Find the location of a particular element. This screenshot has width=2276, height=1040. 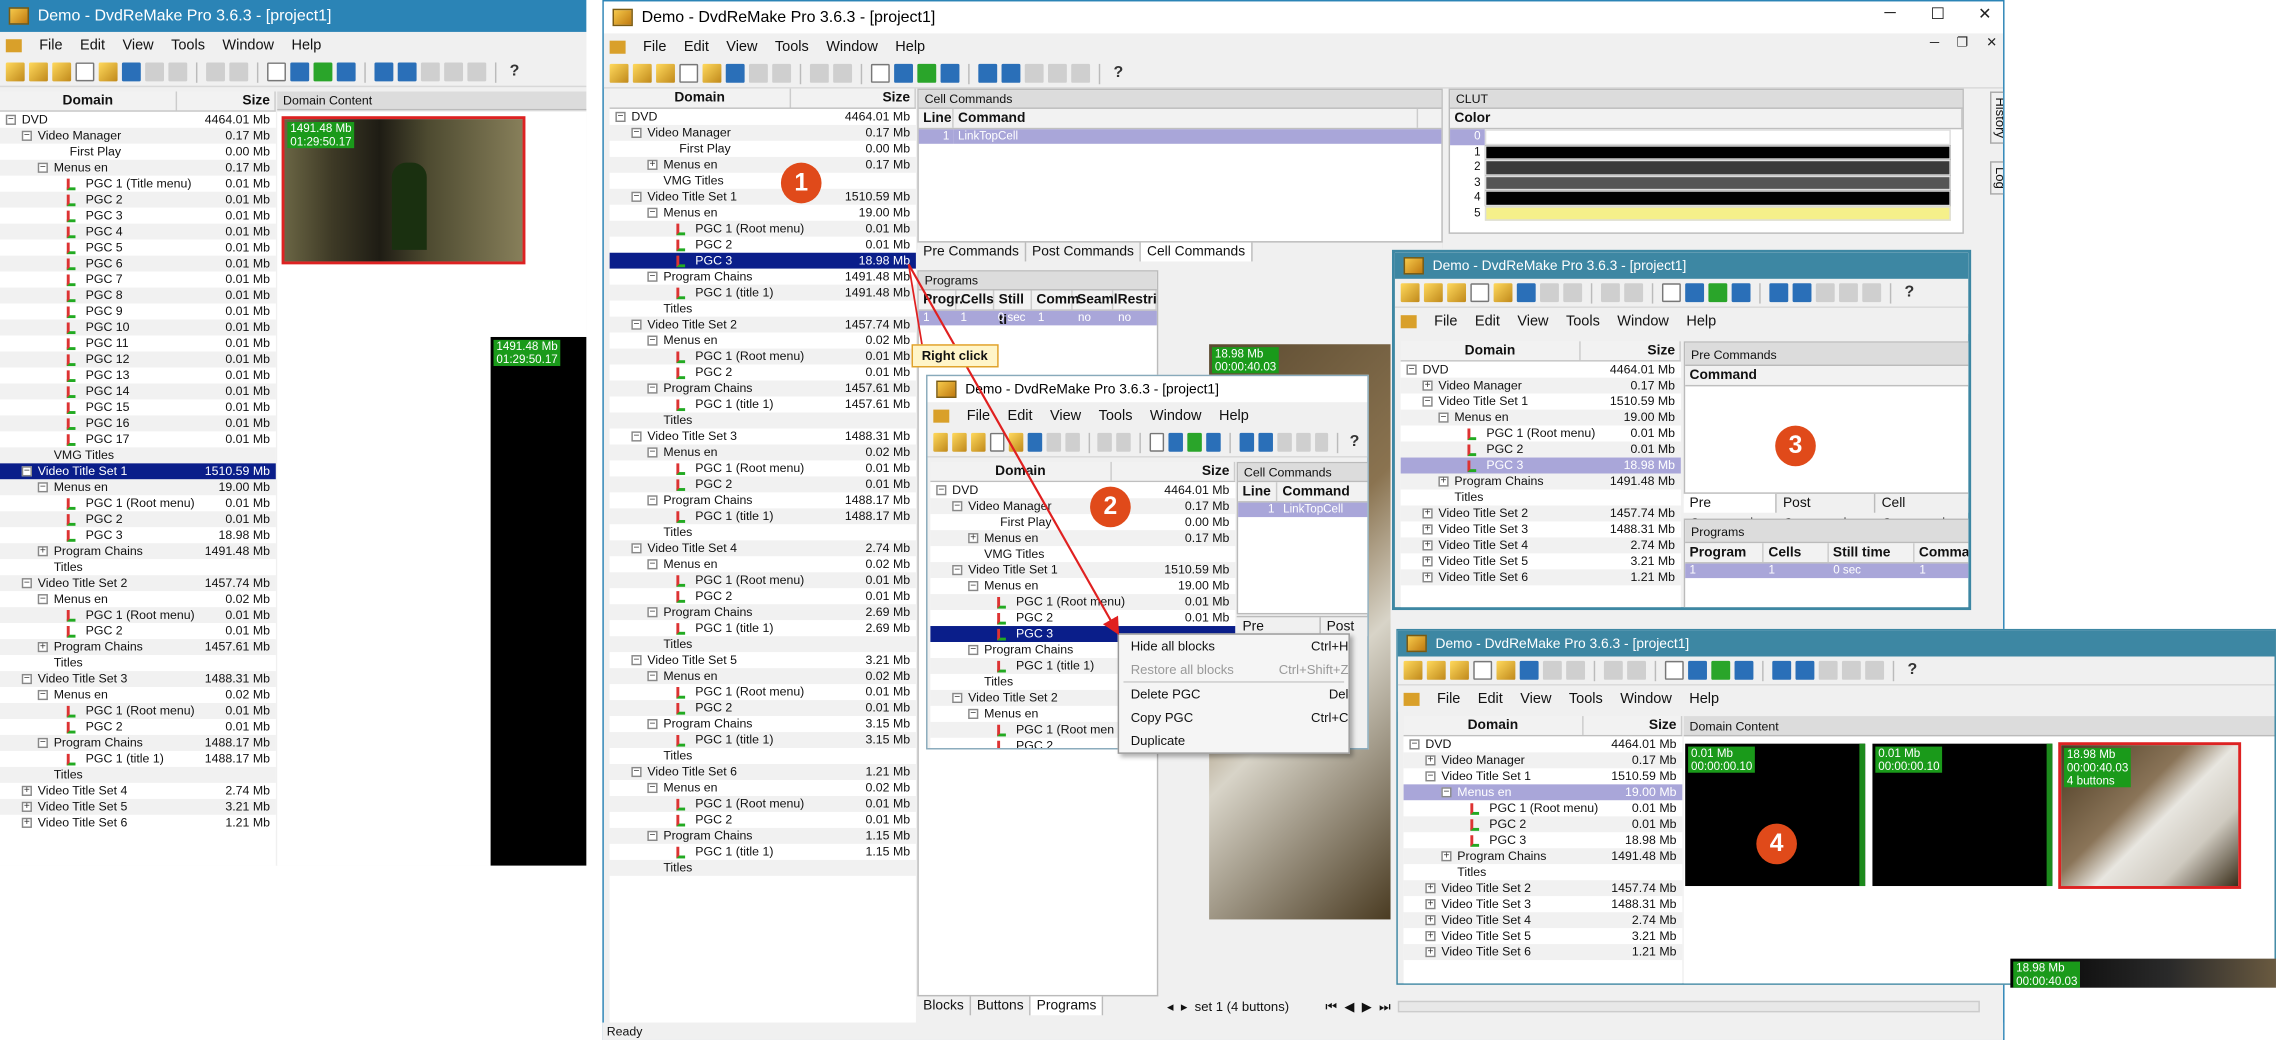

tab-cell-commands: Cell Commands is located at coordinates (1922, 512).